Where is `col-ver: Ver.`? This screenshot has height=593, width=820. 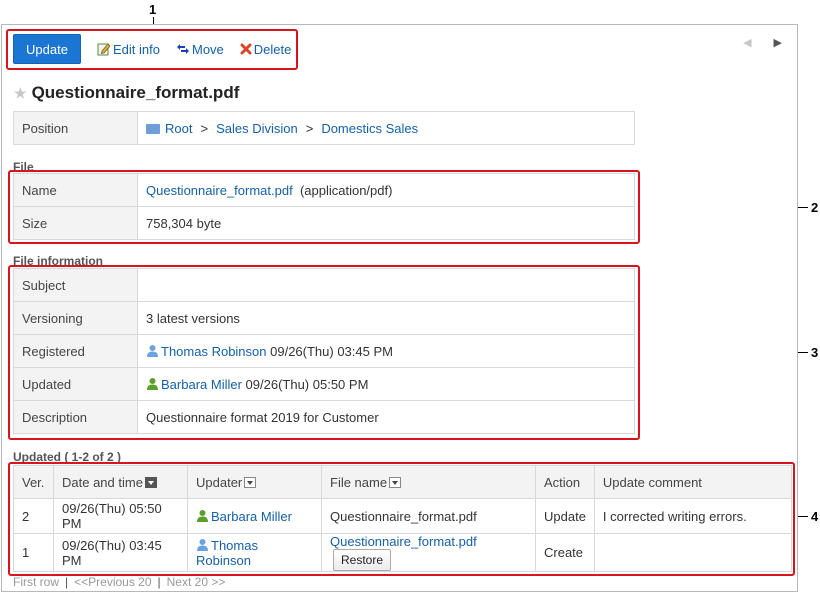 col-ver: Ver. is located at coordinates (33, 482).